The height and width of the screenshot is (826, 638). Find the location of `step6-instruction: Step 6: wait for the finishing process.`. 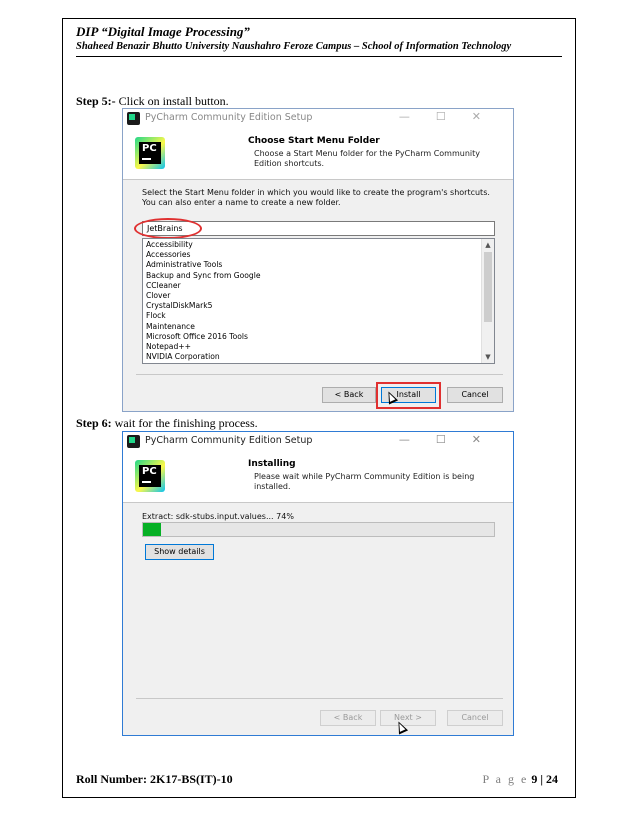

step6-instruction: Step 6: wait for the finishing process. is located at coordinates (167, 423).